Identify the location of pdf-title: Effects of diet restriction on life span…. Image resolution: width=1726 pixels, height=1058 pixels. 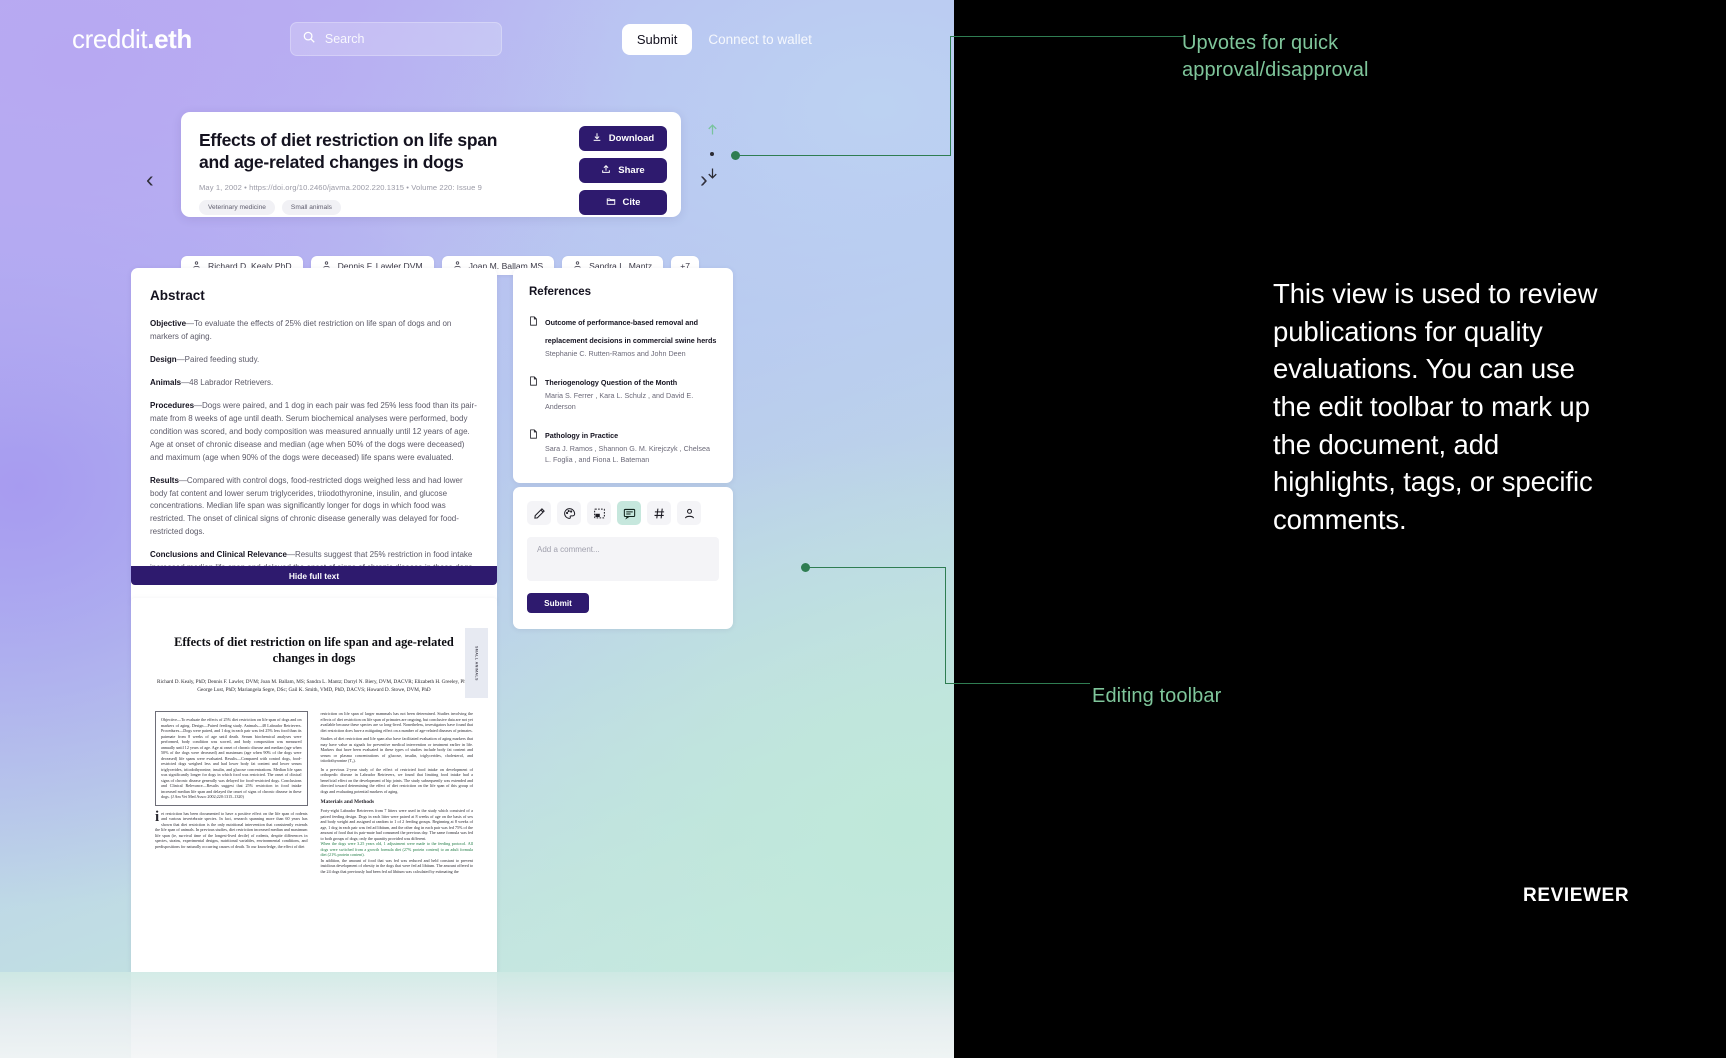
(314, 650).